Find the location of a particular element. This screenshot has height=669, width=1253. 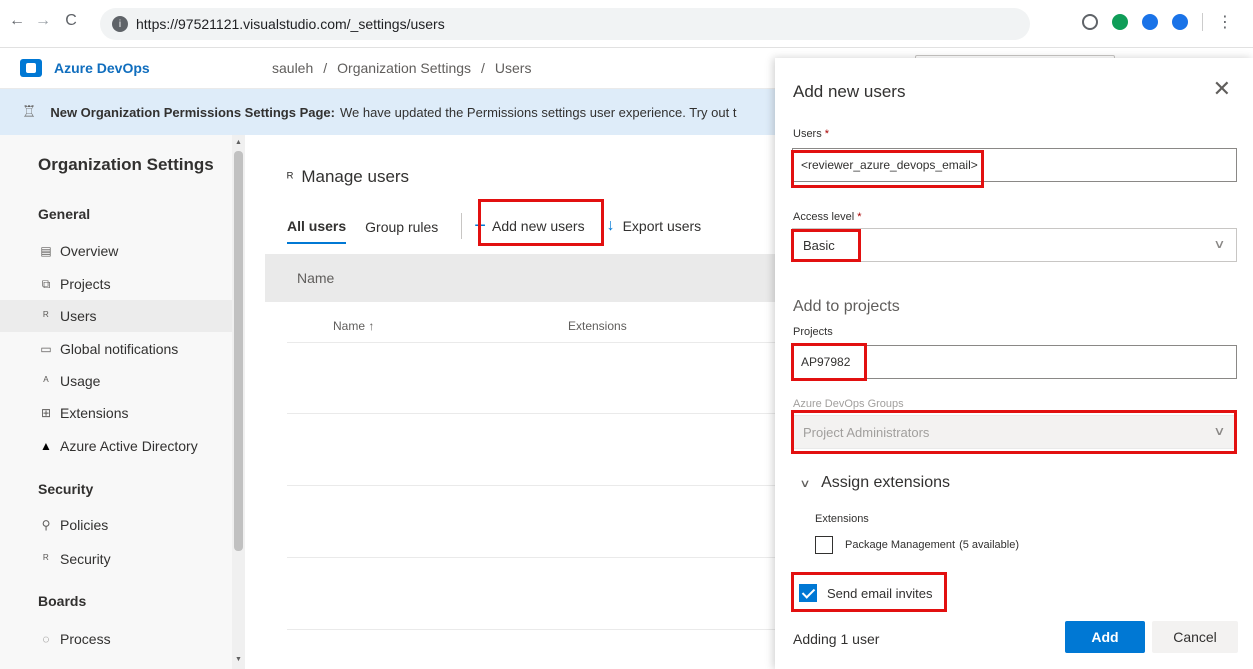

users-input: <reviewer_azure_devops_email> is located at coordinates (1014, 165).